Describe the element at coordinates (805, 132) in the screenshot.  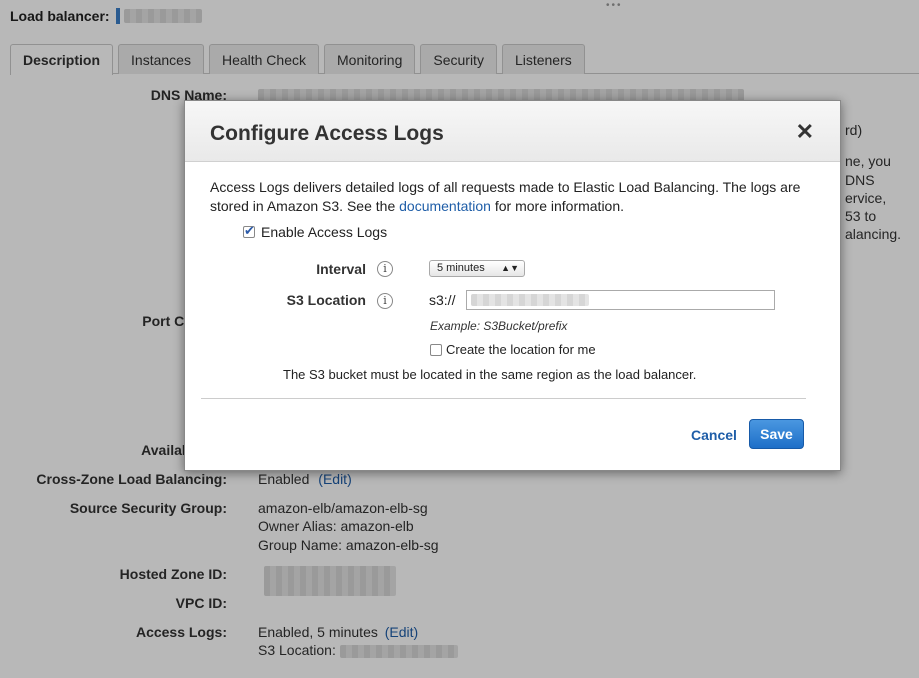
I see `close-icon: ✕` at that location.